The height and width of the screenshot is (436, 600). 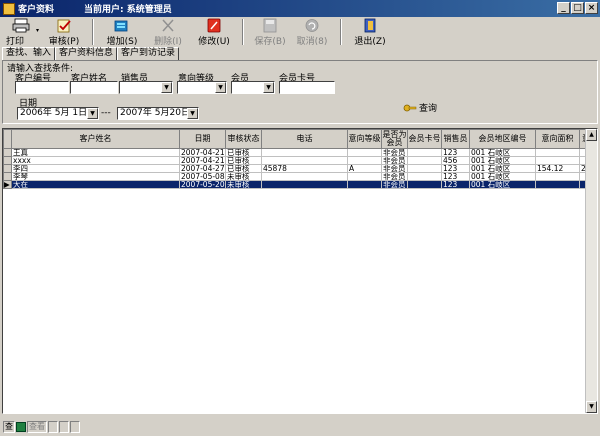 I want to click on column-header: 销售员, so click(x=455, y=139).